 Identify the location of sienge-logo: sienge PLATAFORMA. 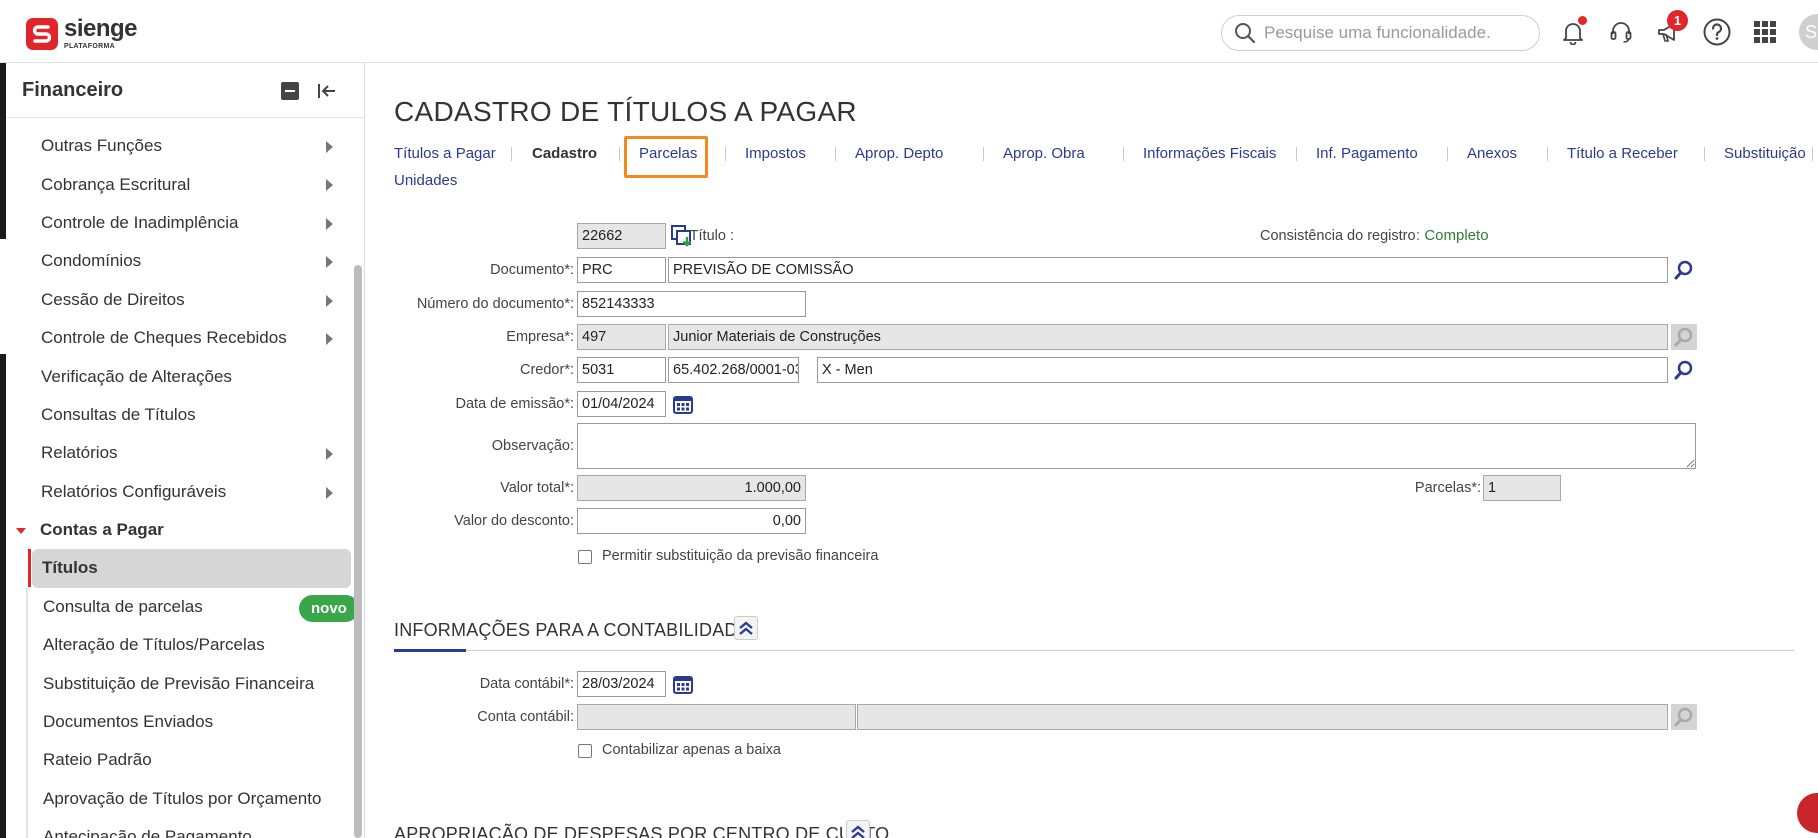
(82, 32).